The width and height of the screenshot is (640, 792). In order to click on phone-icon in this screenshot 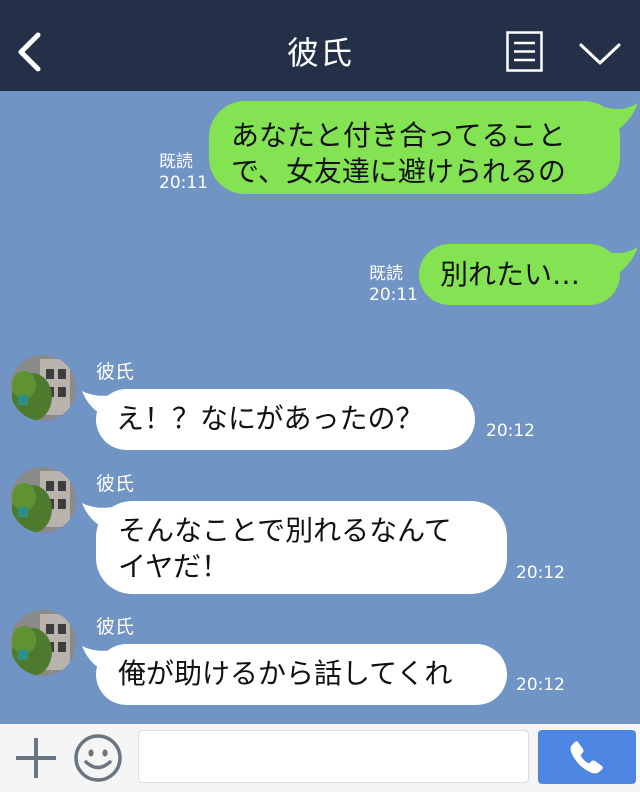, I will do `click(586, 757)`.